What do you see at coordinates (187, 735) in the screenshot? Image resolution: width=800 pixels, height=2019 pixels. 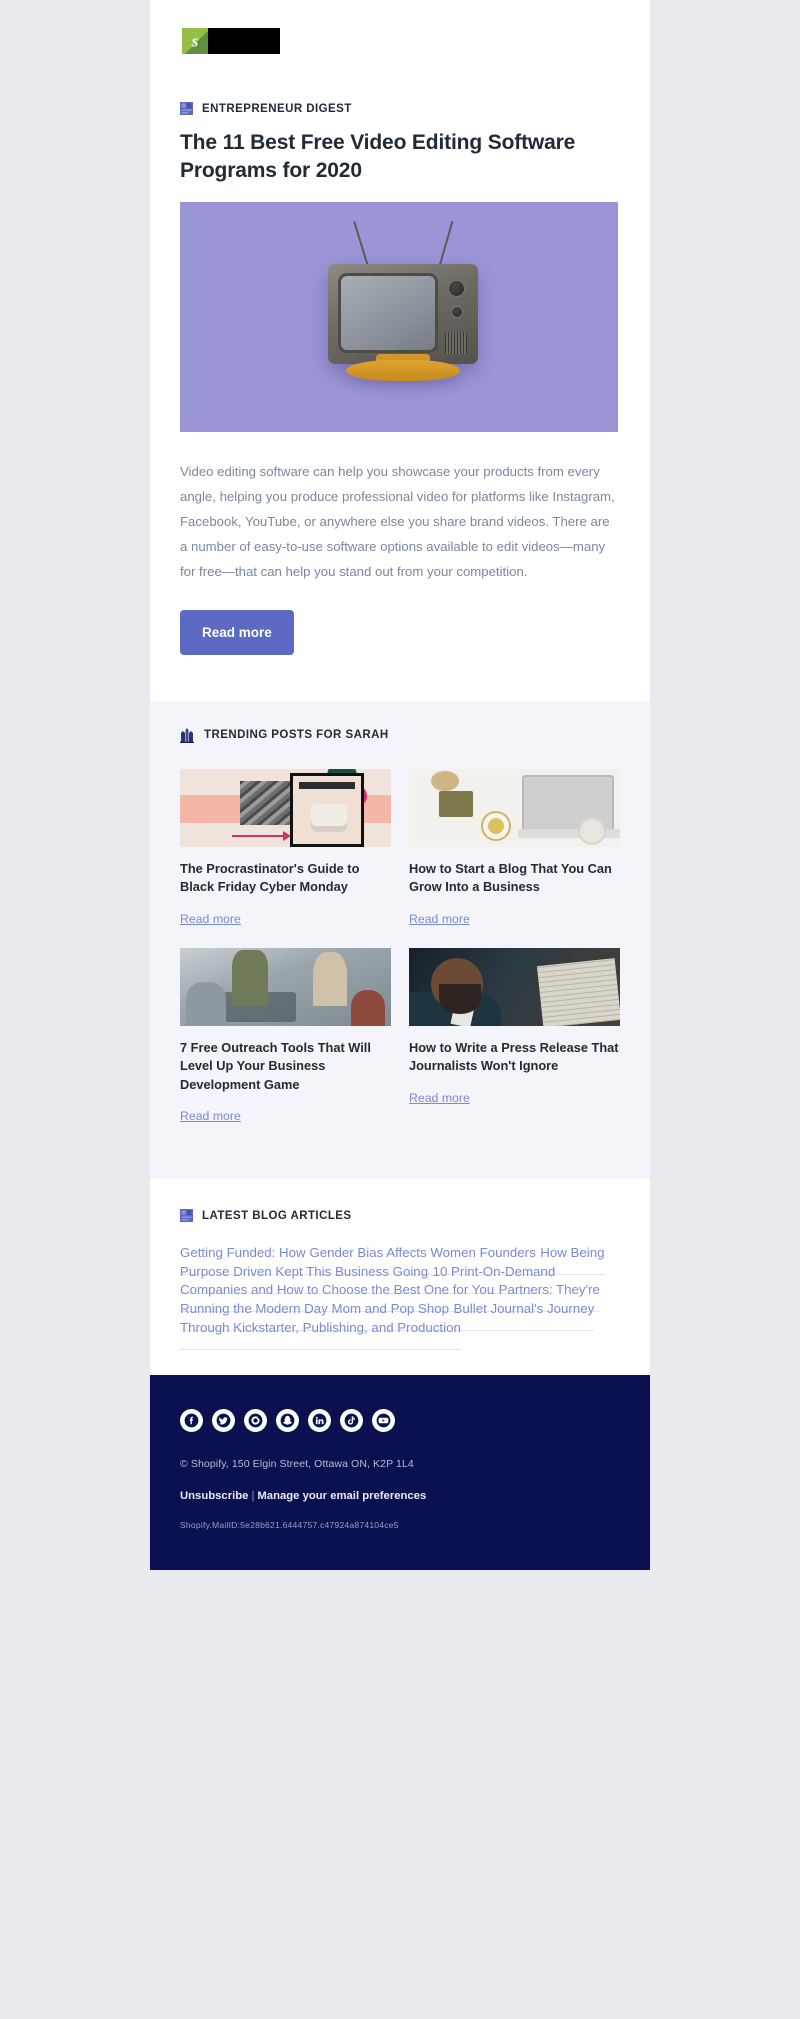 I see `trending-chart-icon` at bounding box center [187, 735].